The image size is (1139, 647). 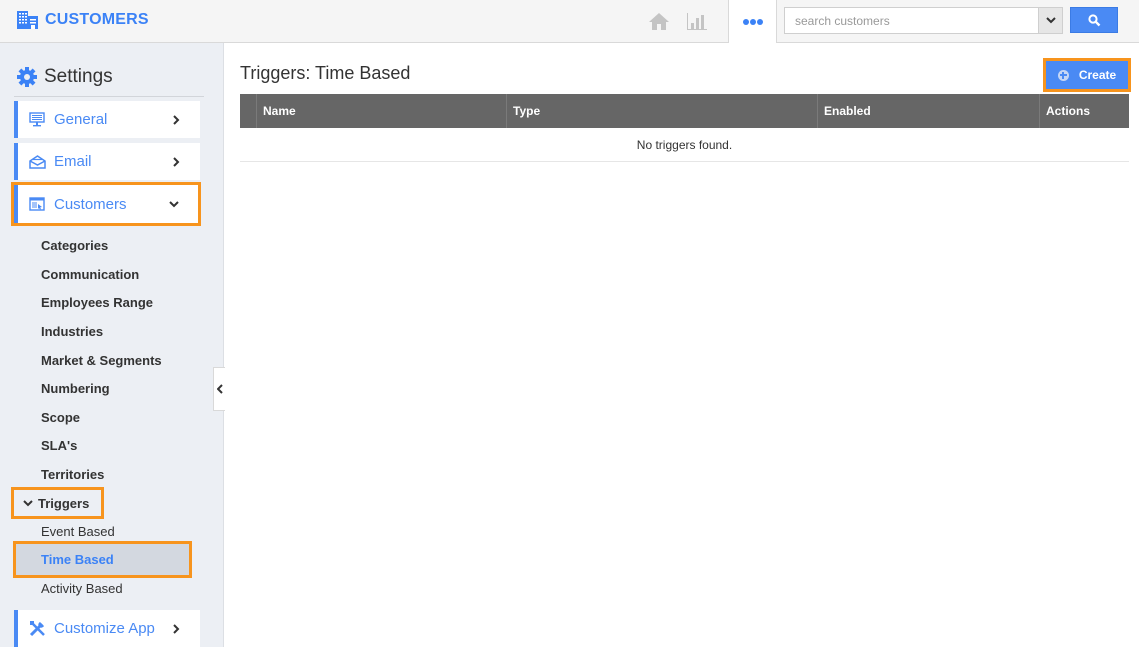 I want to click on sidebar-subitem-scope: Scope, so click(x=60, y=417).